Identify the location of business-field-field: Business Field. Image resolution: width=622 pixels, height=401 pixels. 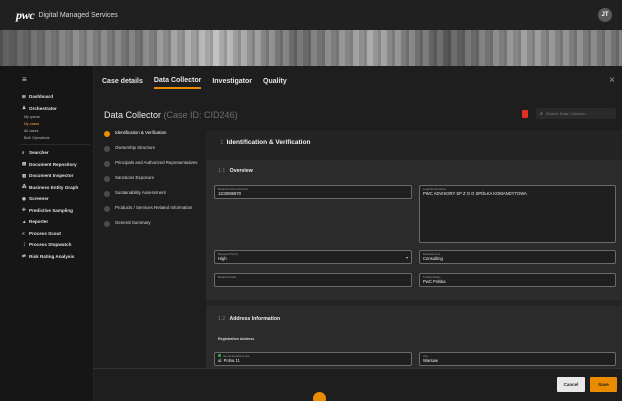
(313, 280).